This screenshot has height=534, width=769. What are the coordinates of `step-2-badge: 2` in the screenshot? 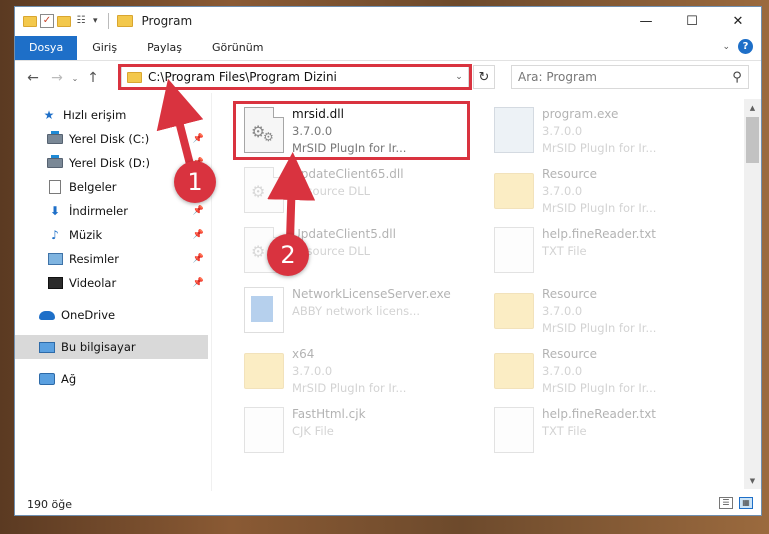 It's located at (288, 255).